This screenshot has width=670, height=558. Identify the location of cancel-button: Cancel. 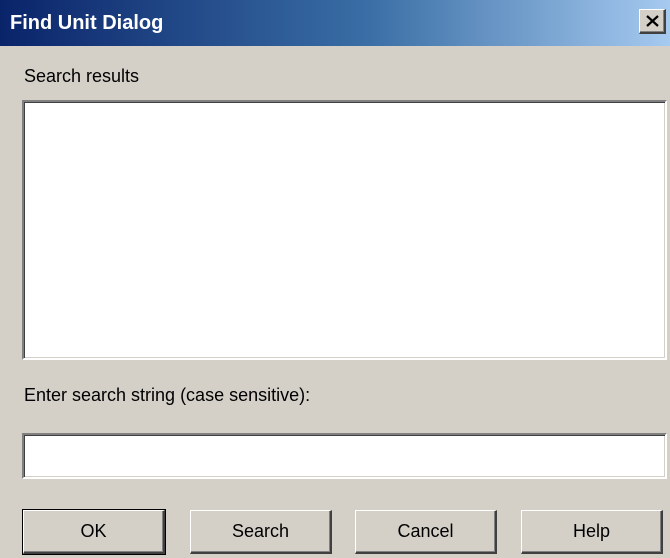
(426, 532).